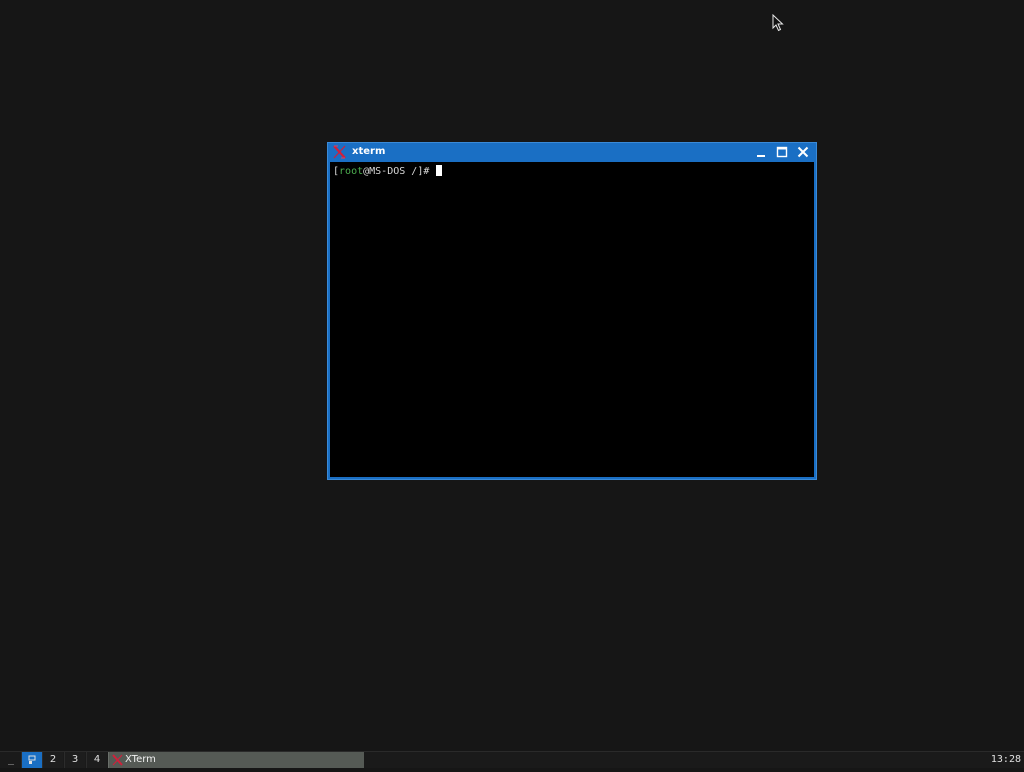 This screenshot has height=772, width=1024. I want to click on mouse-pointer-icon, so click(778, 23).